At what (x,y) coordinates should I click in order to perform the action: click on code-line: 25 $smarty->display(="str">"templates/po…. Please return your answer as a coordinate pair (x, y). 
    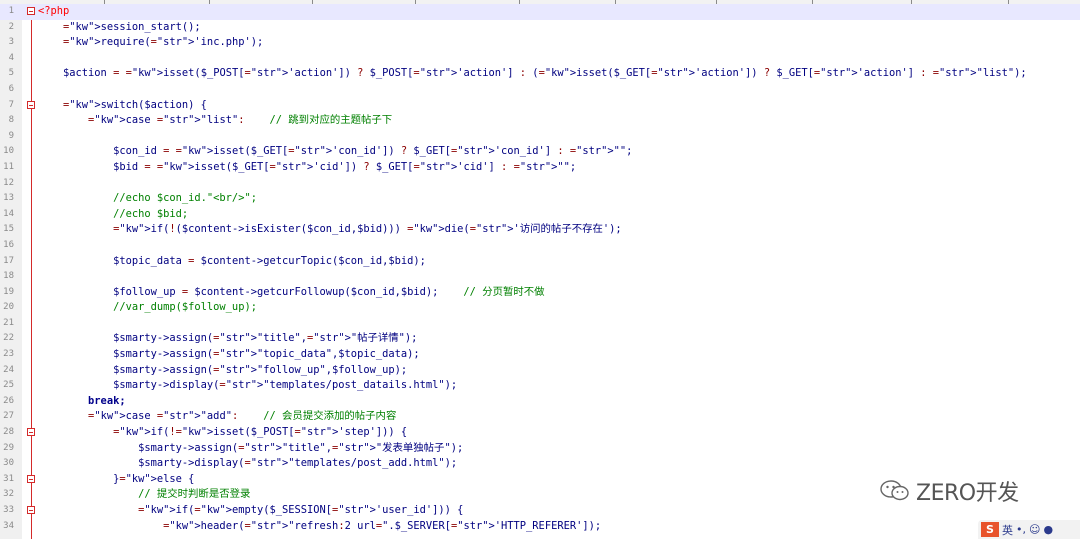
    Looking at the image, I should click on (540, 386).